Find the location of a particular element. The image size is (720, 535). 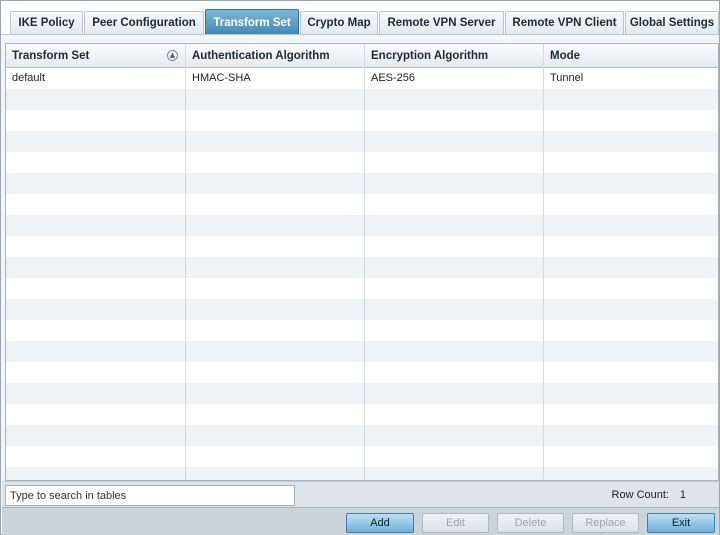

exit-button: Exit is located at coordinates (681, 523).